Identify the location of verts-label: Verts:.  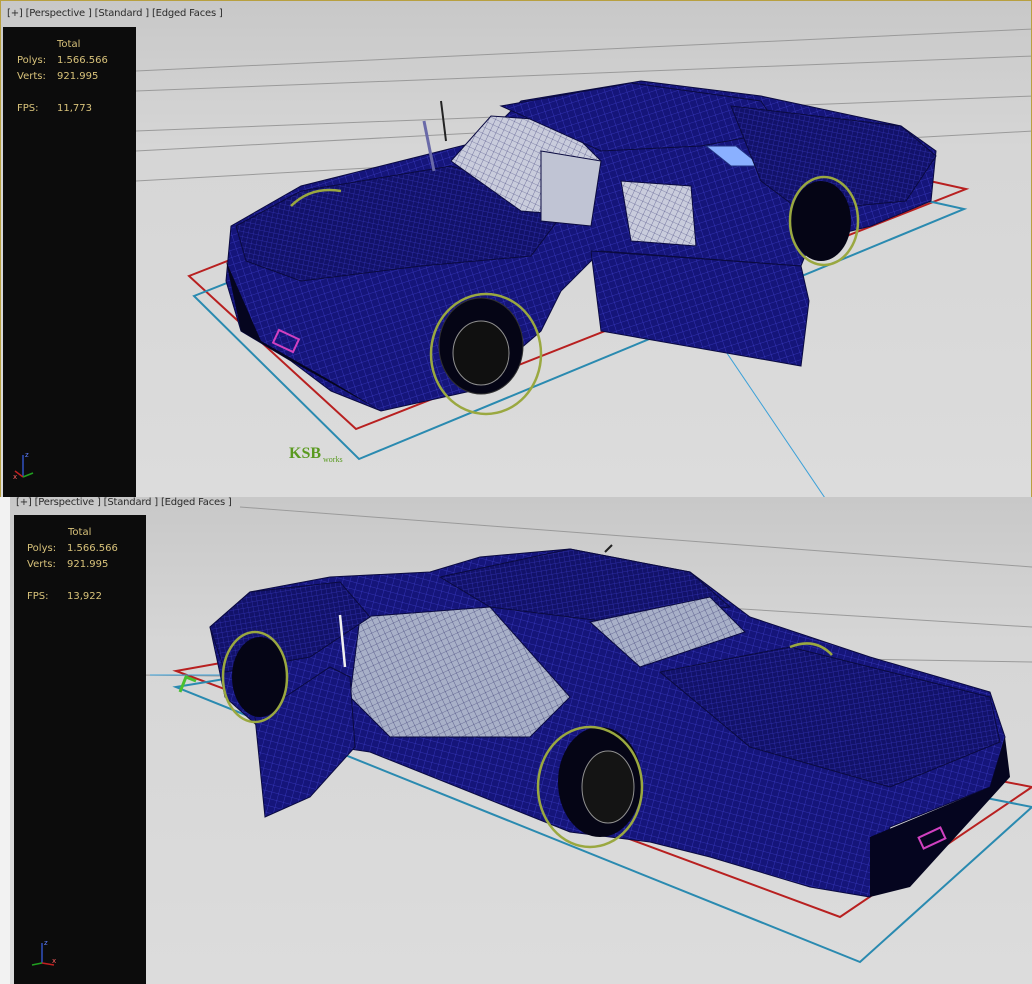
(31, 76).